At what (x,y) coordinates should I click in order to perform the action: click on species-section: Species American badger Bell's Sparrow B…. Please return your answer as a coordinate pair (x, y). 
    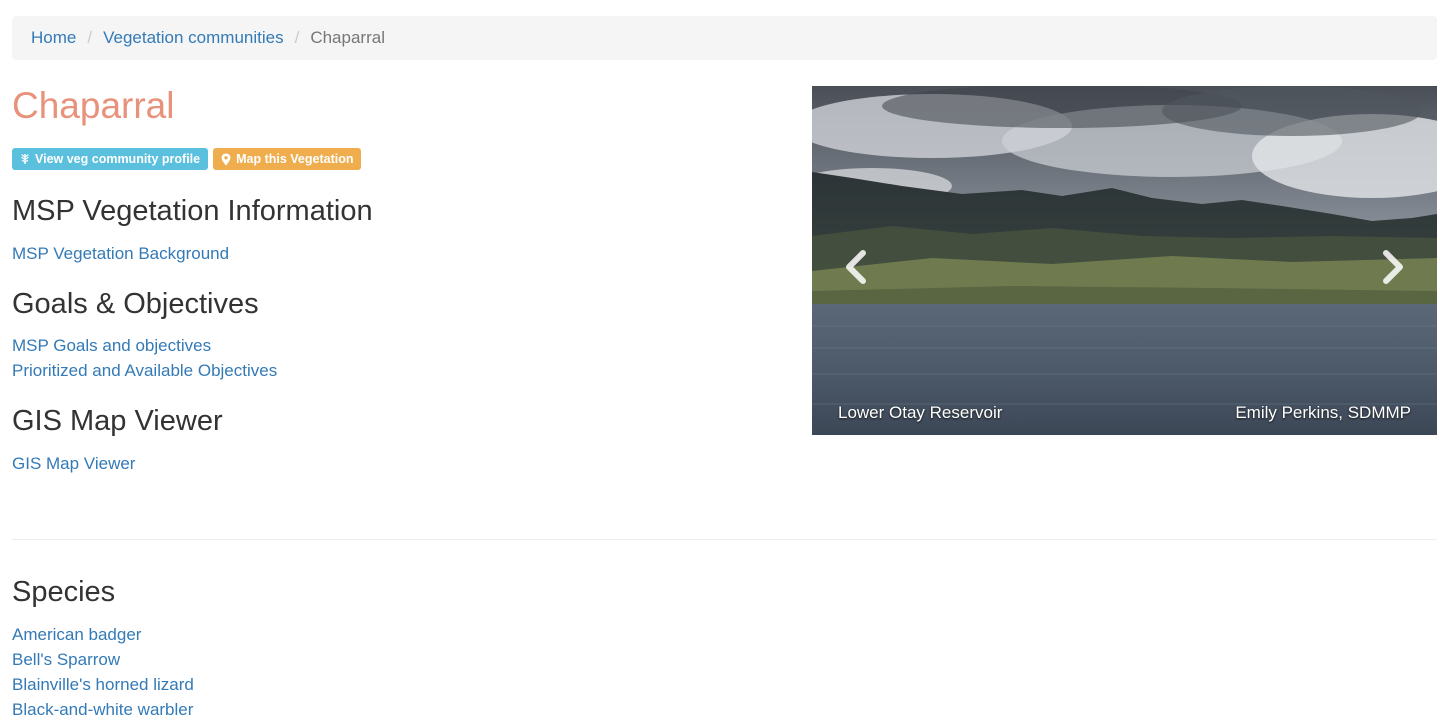
    Looking at the image, I should click on (402, 648).